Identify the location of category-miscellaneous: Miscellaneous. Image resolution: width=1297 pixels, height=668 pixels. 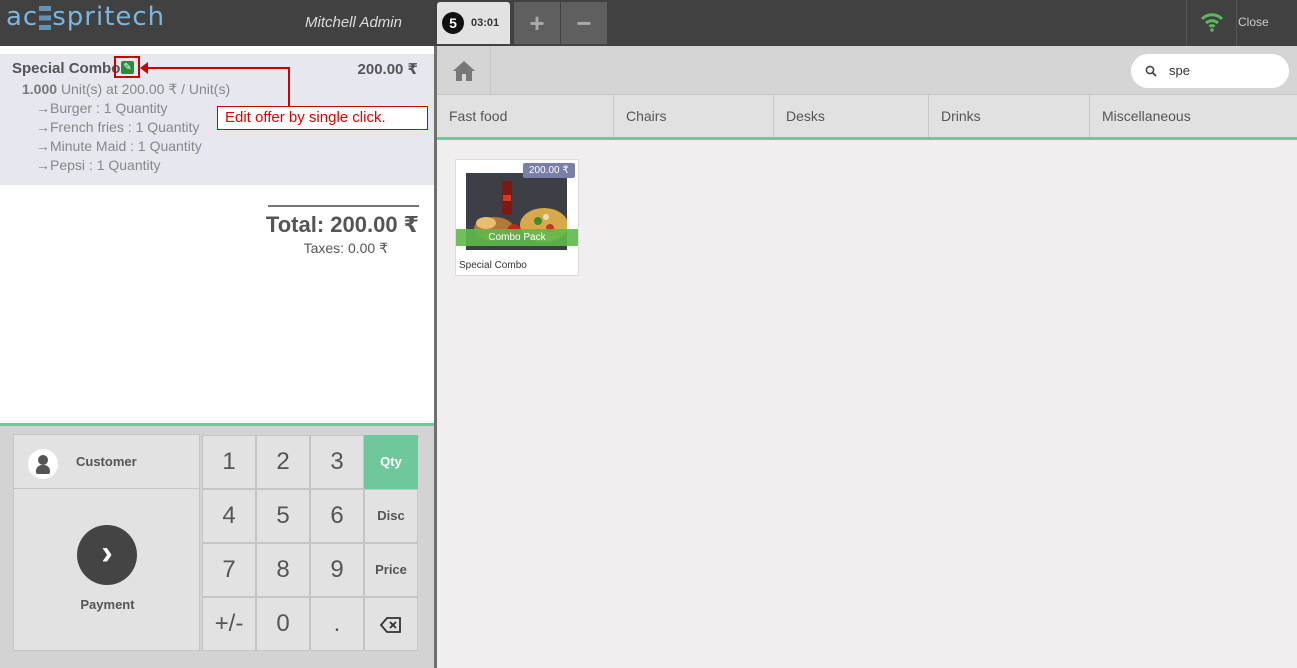
(1193, 116).